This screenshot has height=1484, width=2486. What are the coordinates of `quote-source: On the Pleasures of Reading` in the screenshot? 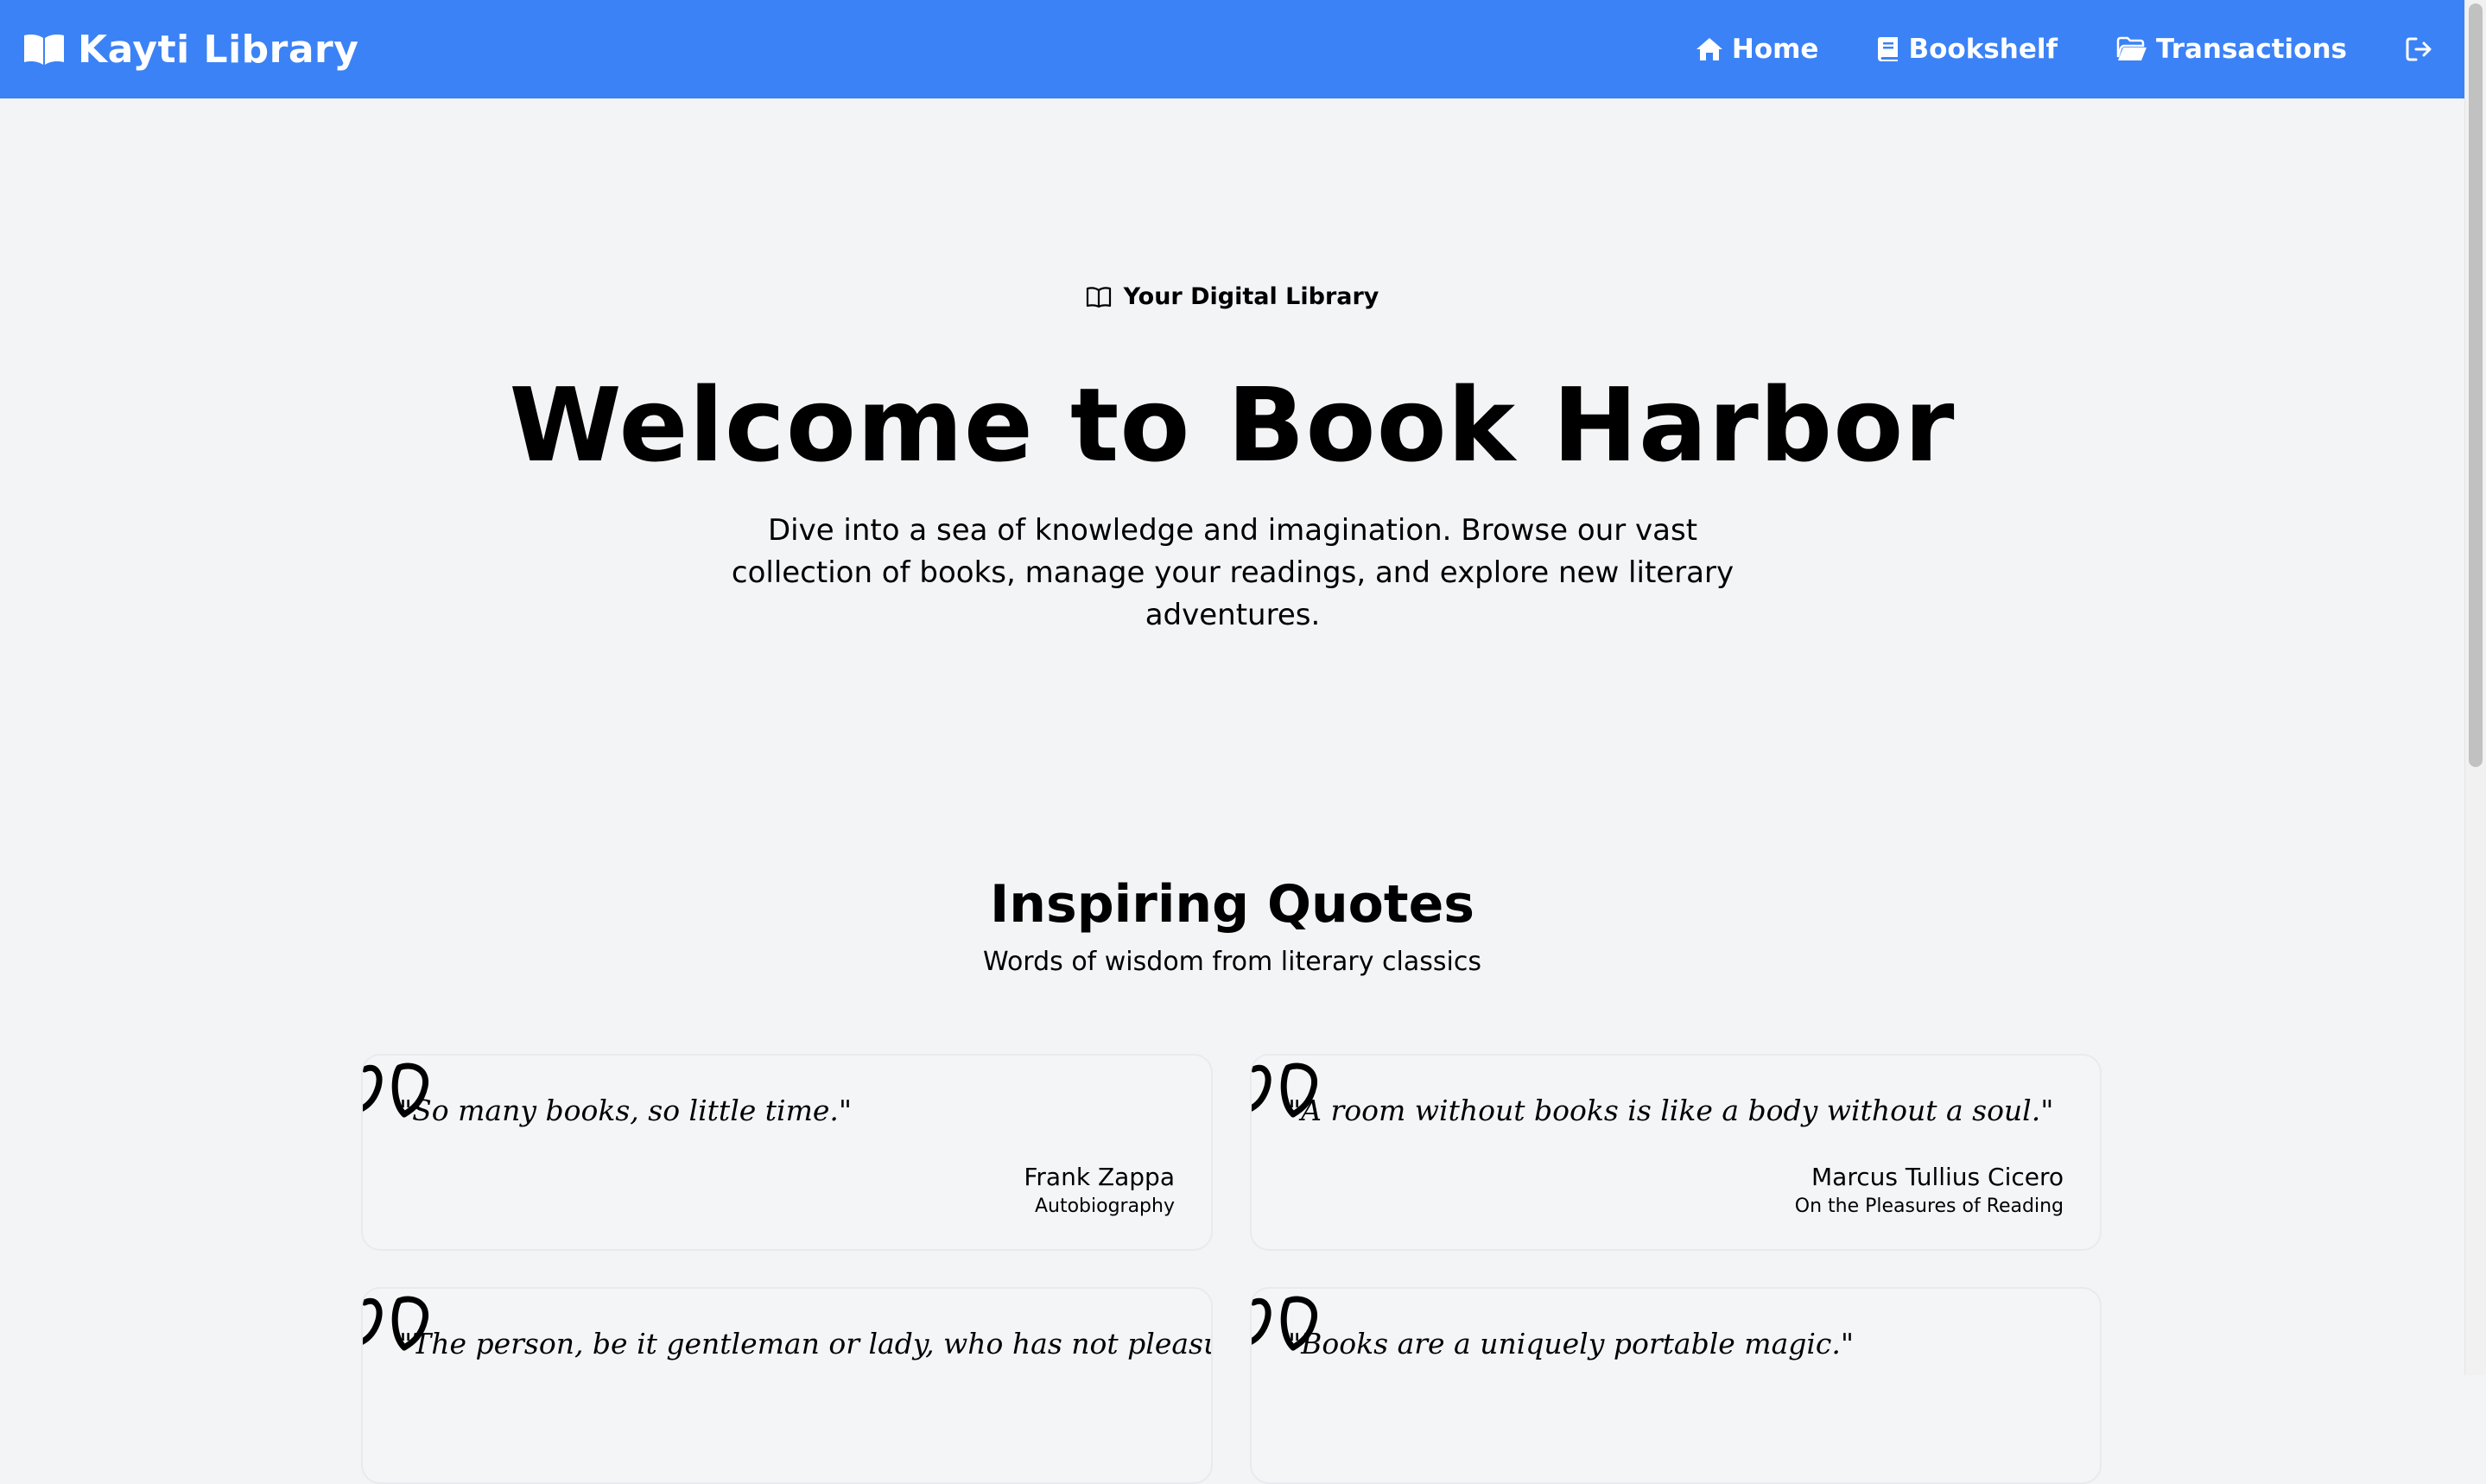 It's located at (1929, 1206).